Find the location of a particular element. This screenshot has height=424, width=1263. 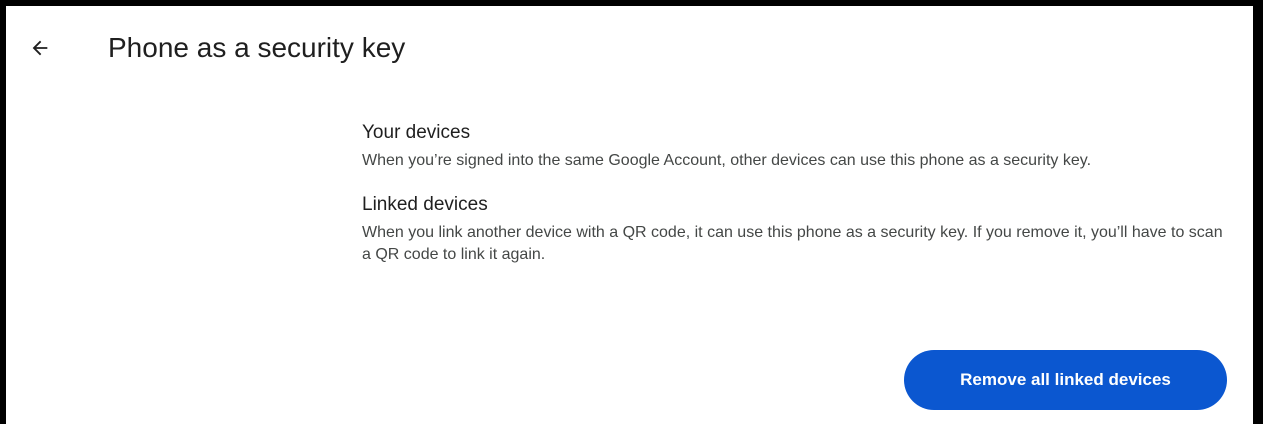

arrow-back-icon is located at coordinates (40, 48).